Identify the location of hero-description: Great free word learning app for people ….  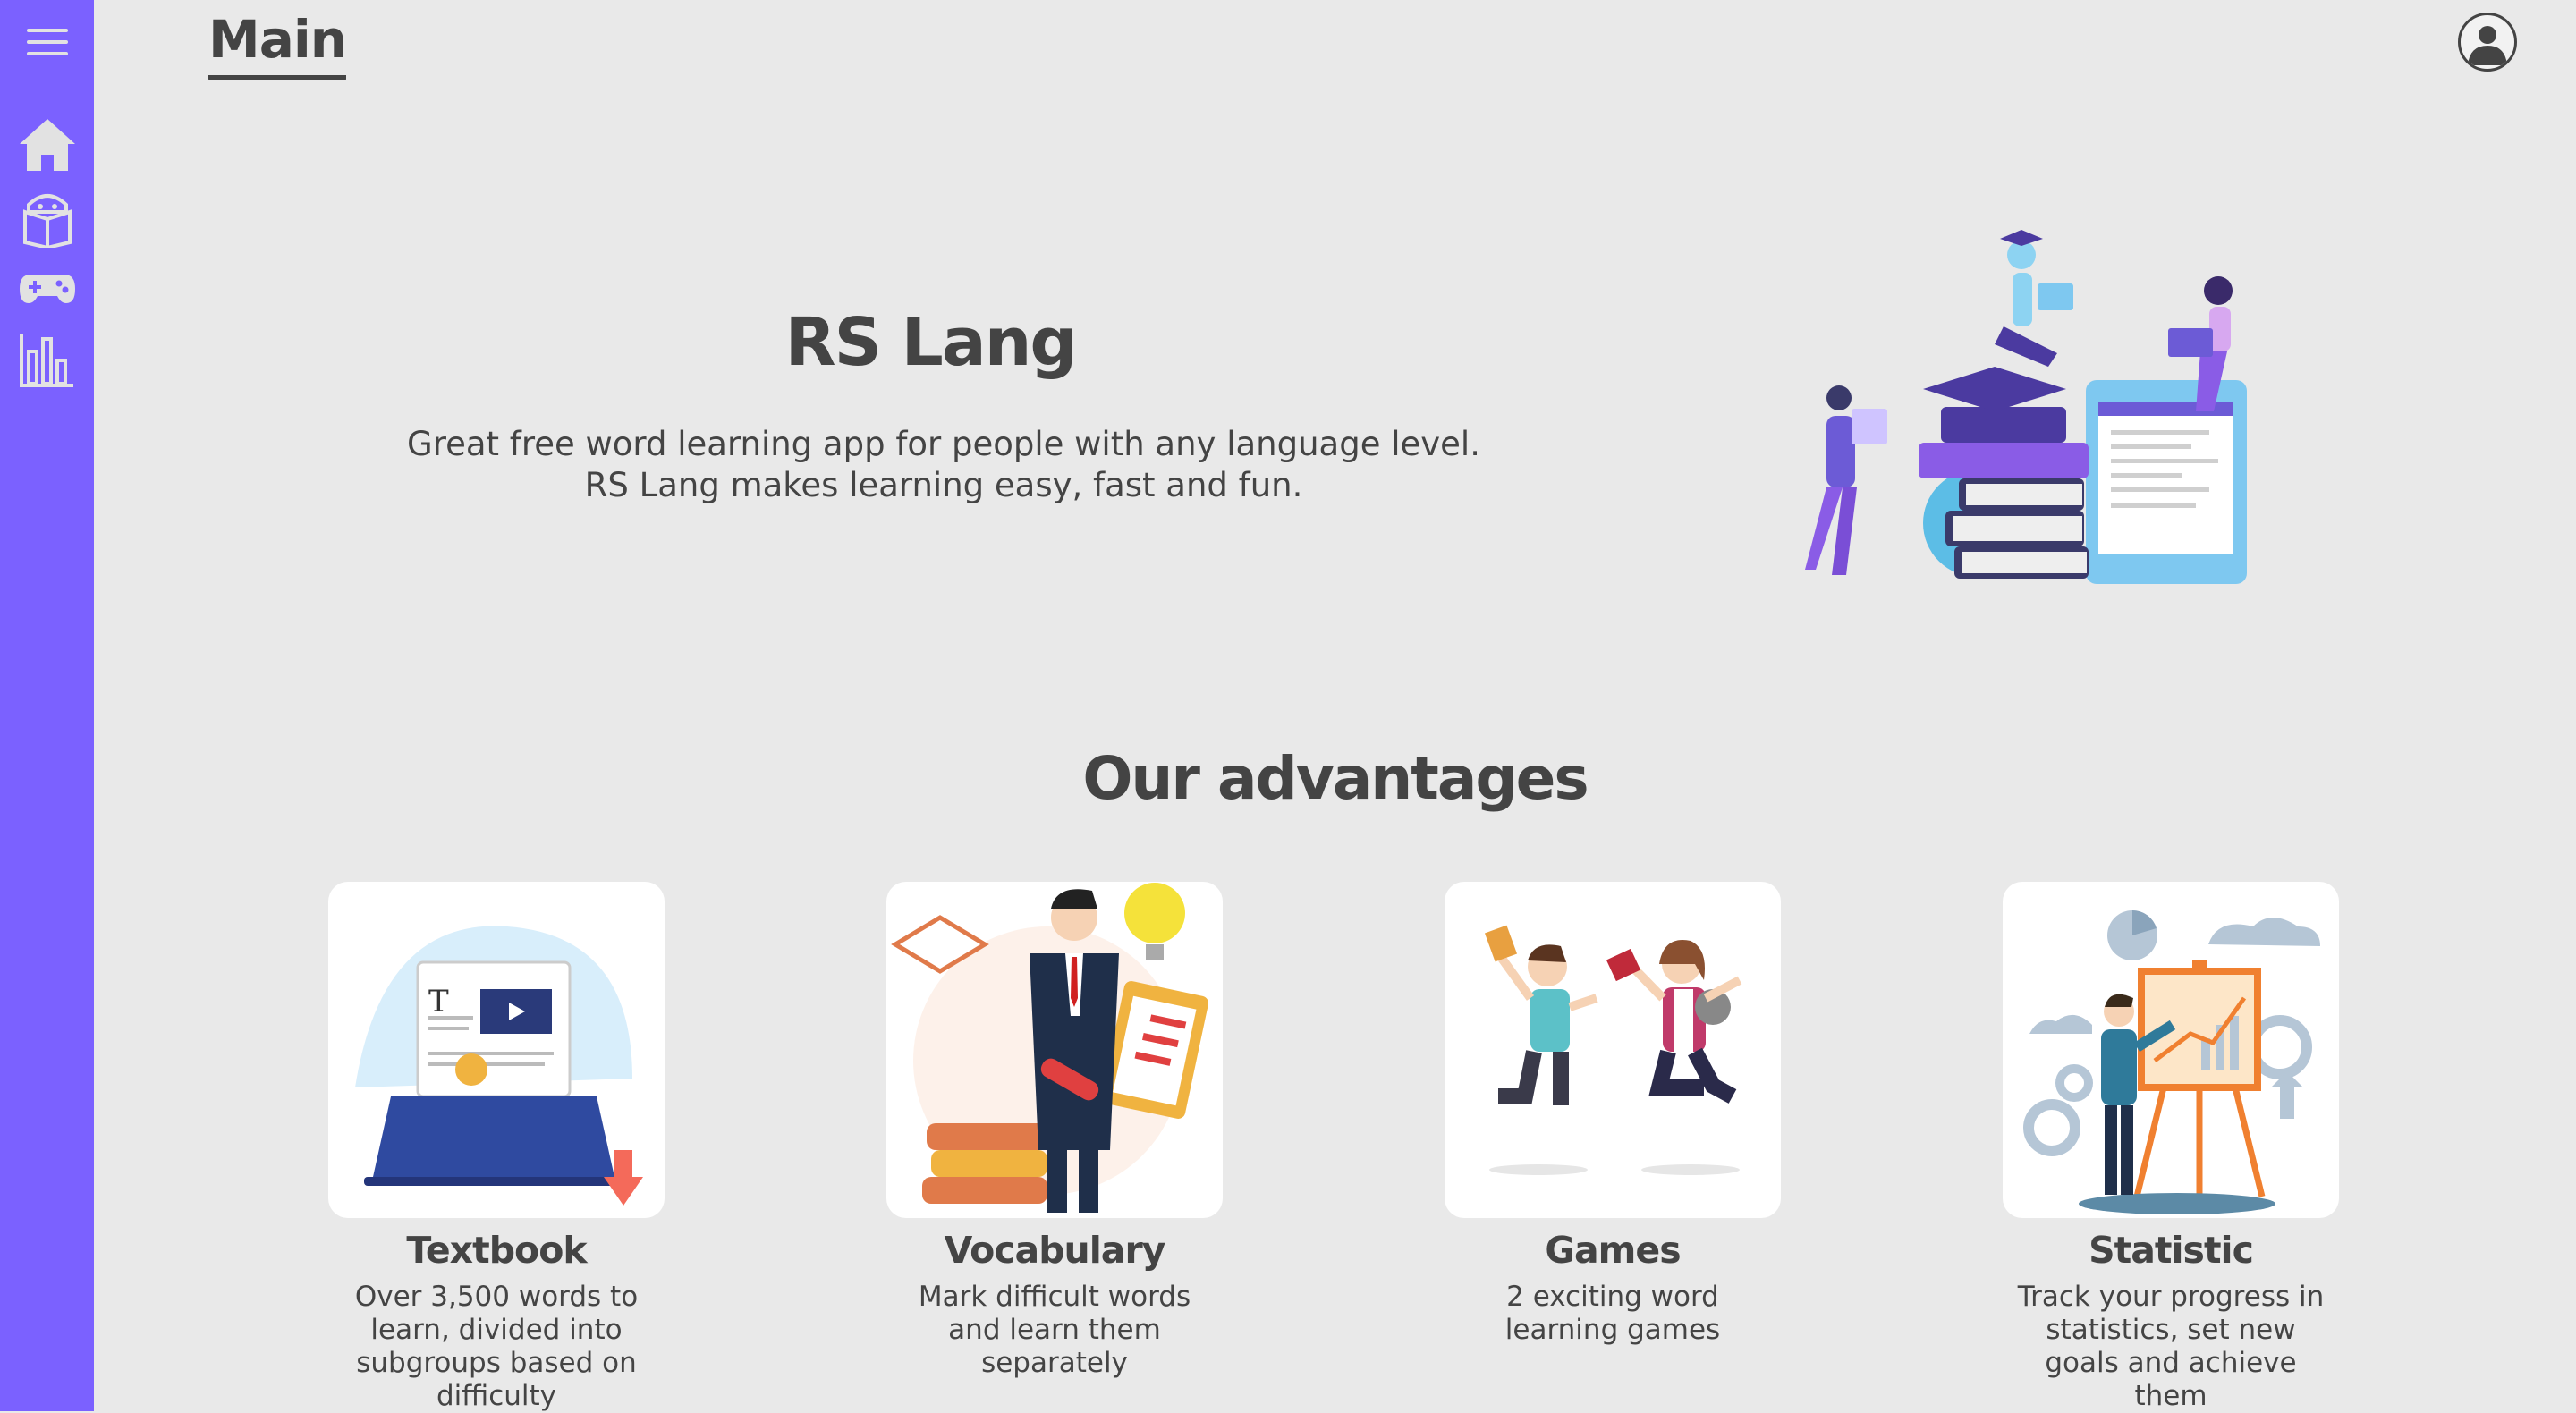
(943, 465).